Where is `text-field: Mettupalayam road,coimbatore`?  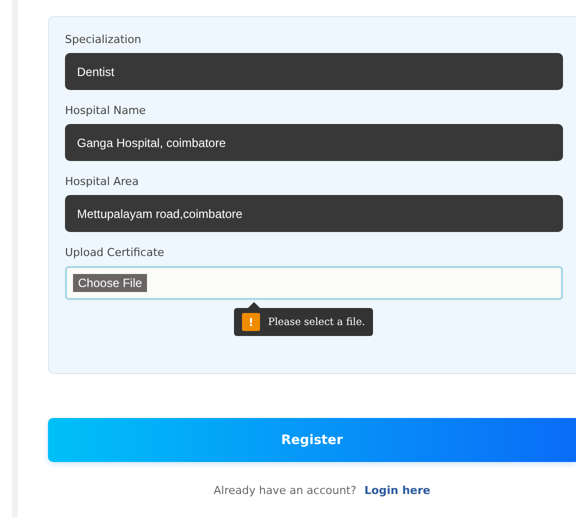
text-field: Mettupalayam road,coimbatore is located at coordinates (314, 213).